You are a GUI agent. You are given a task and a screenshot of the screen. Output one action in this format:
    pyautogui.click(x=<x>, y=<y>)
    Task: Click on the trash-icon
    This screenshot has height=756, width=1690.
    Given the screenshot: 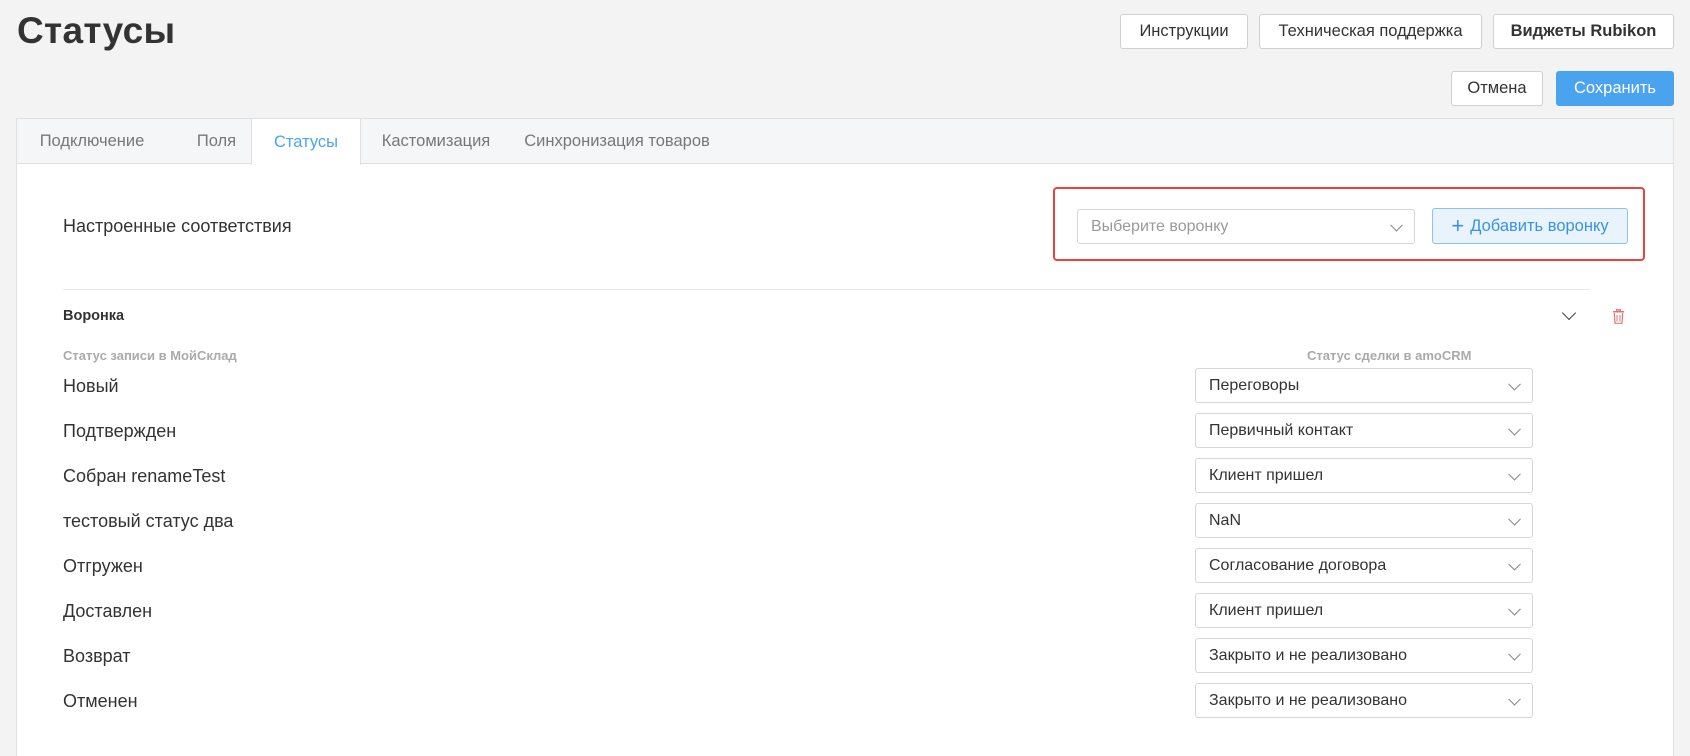 What is the action you would take?
    pyautogui.click(x=1618, y=316)
    